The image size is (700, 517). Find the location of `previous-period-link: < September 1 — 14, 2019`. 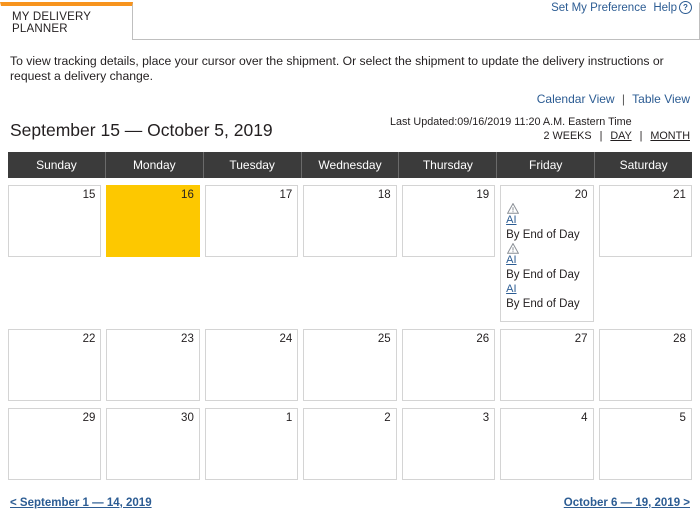

previous-period-link: < September 1 — 14, 2019 is located at coordinates (81, 503).